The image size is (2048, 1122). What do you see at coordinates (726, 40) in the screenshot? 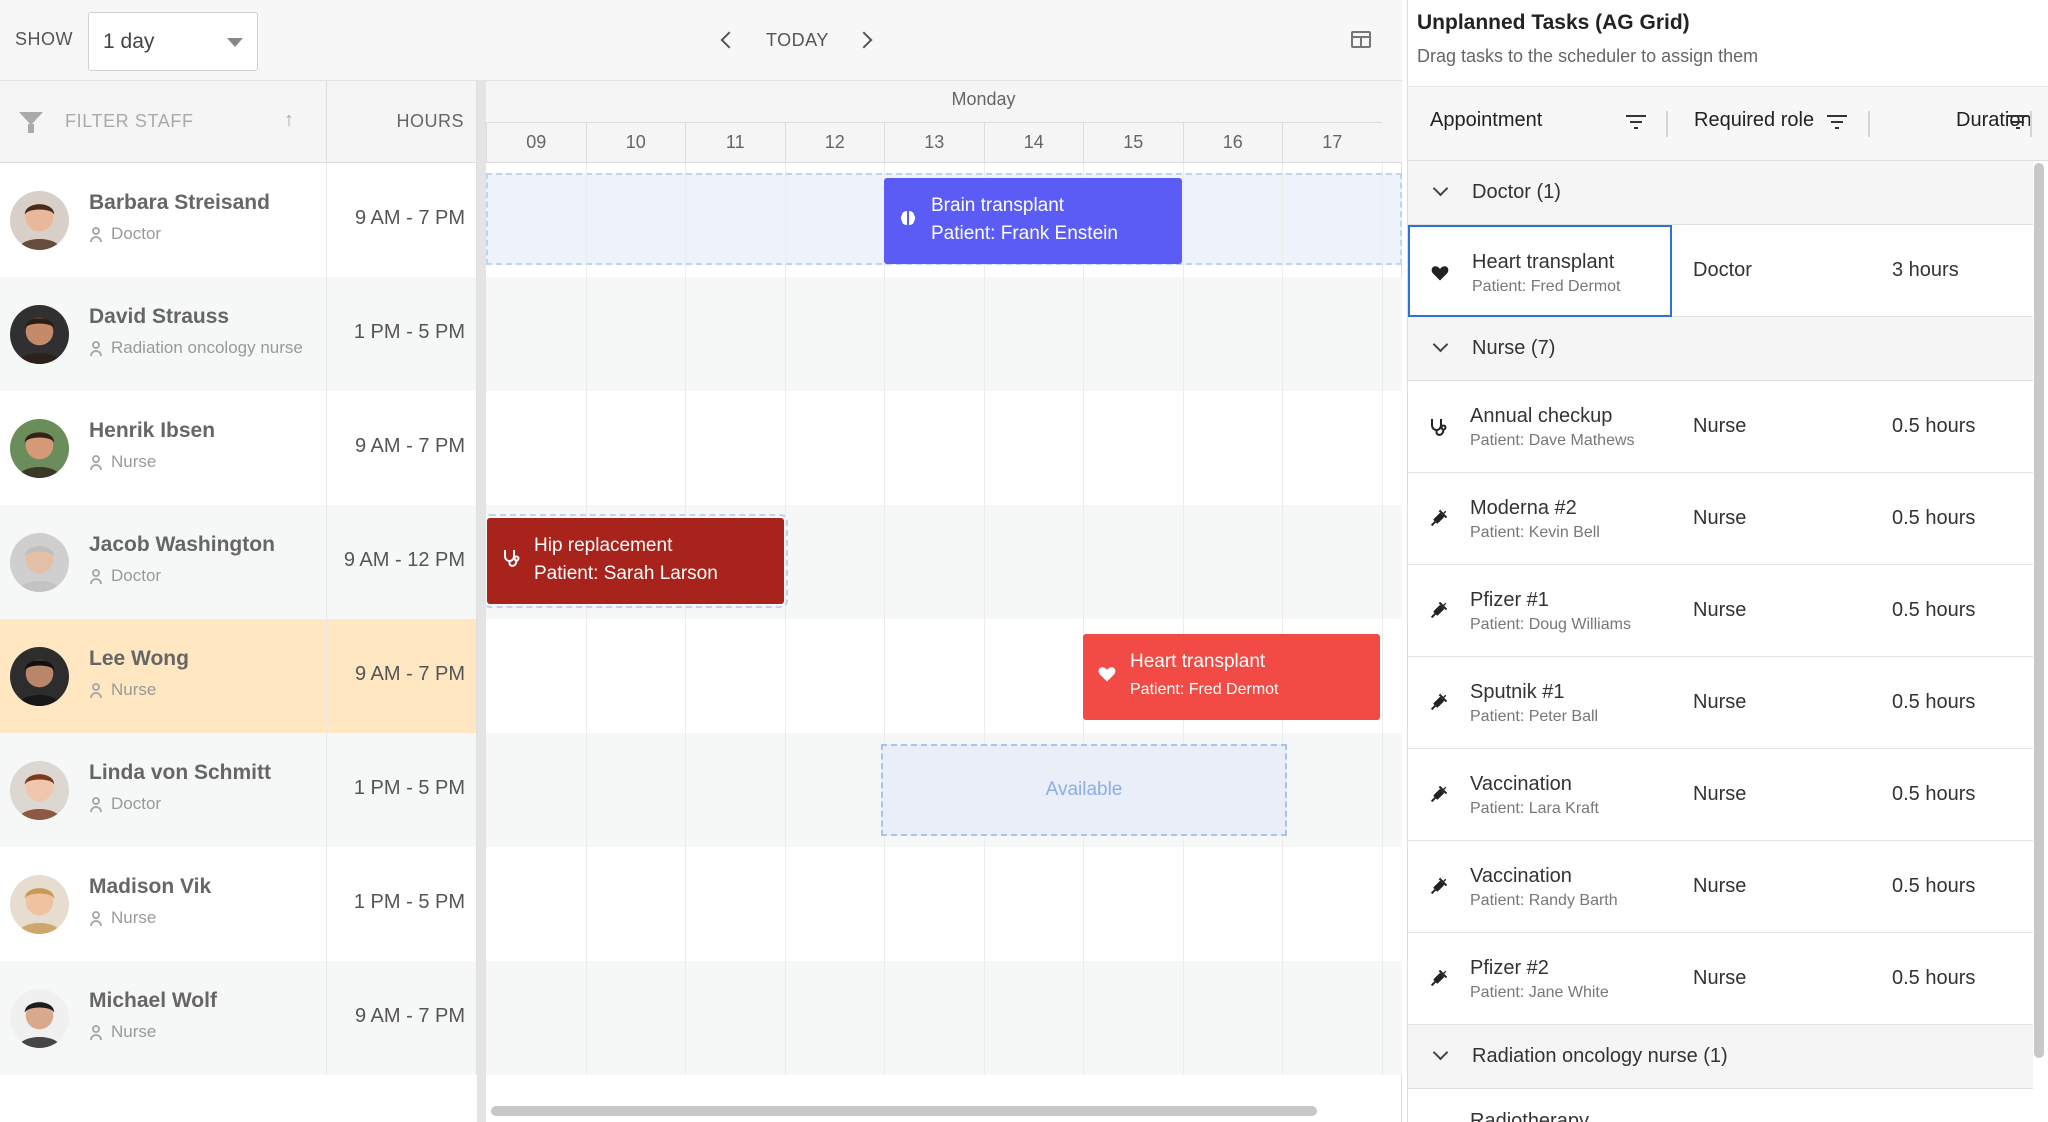
I see `previous-button` at bounding box center [726, 40].